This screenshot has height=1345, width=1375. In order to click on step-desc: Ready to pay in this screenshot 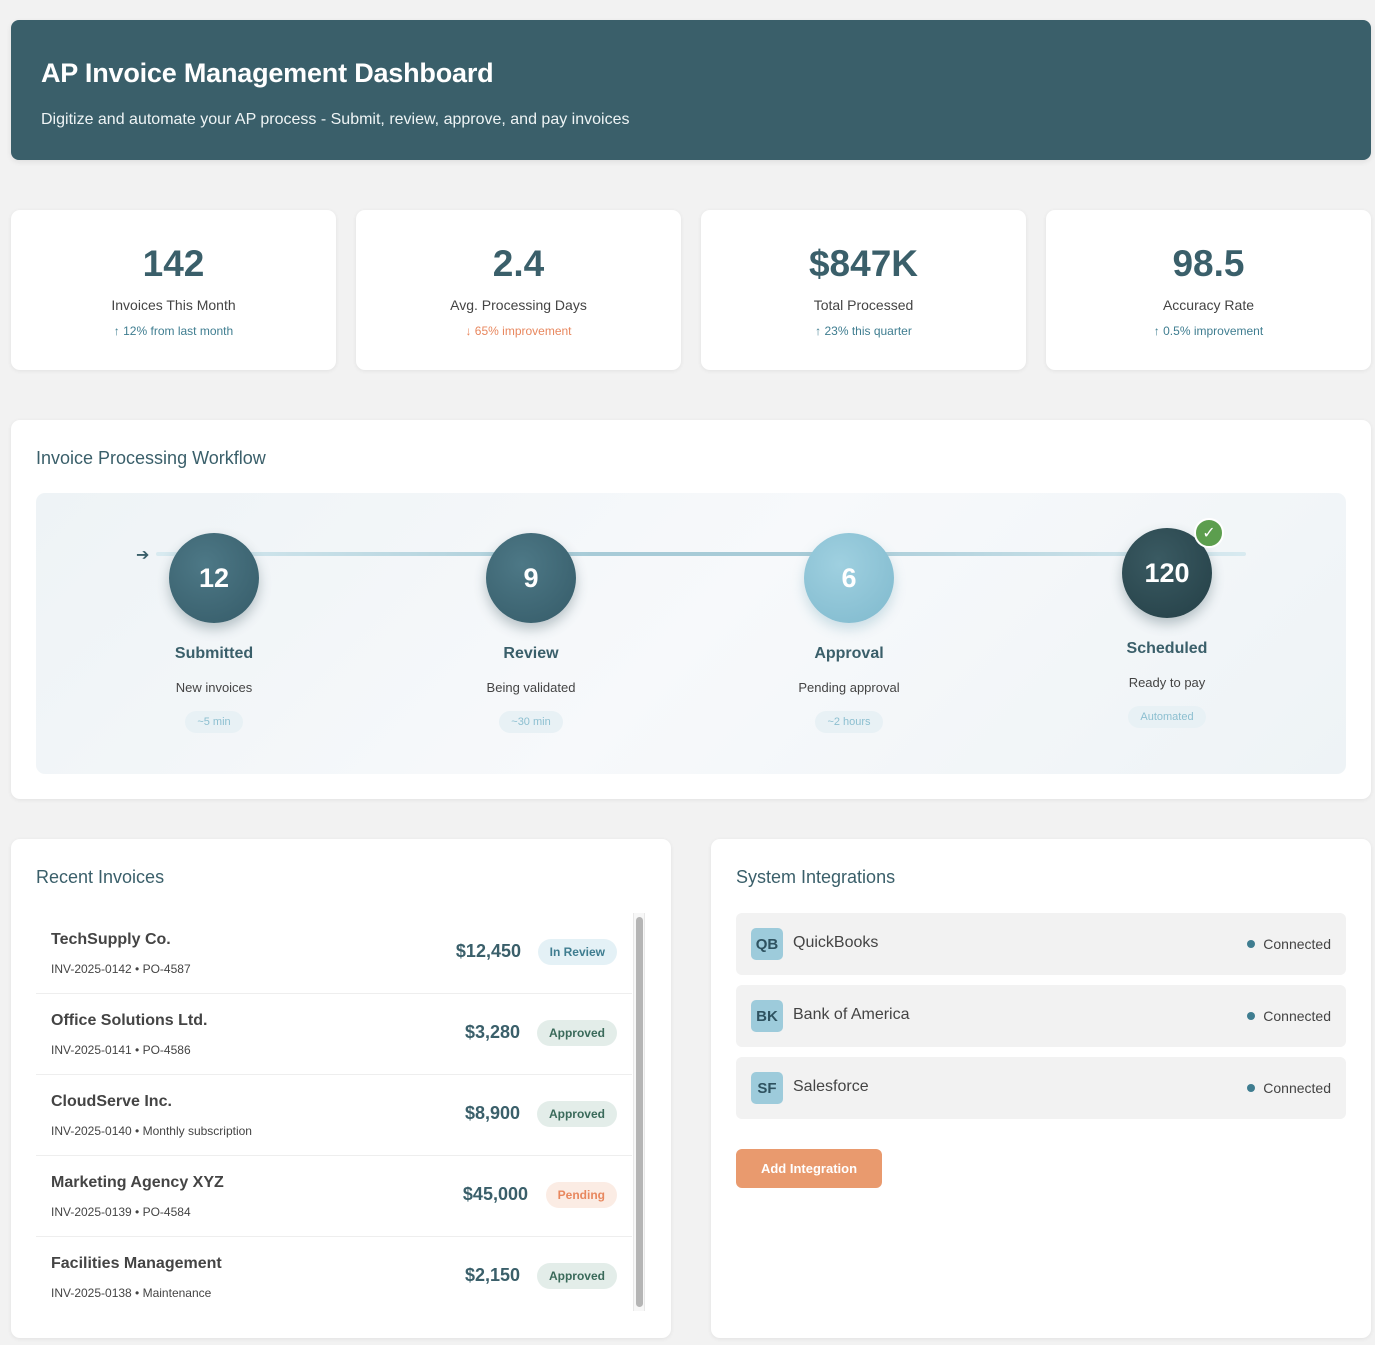, I will do `click(1167, 682)`.